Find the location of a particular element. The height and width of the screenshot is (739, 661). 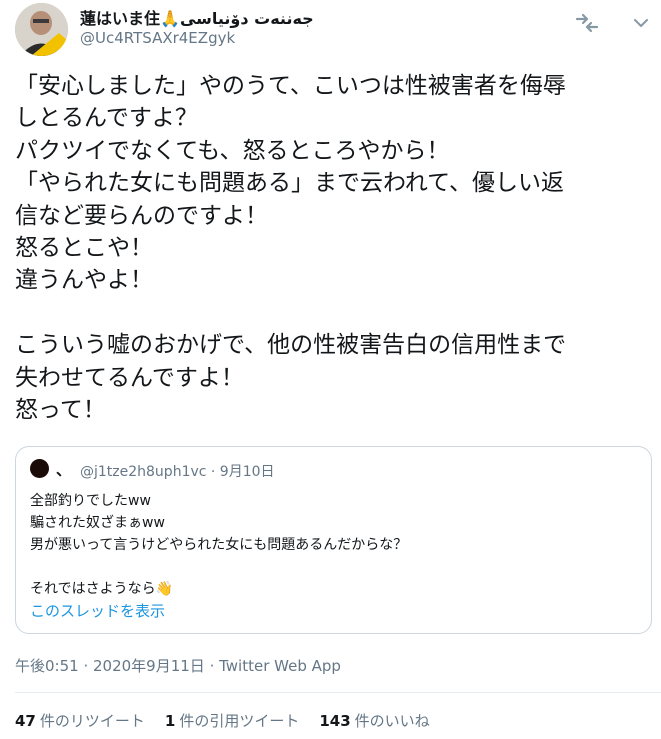

tweet-body-line: 失わせてるんですよ！ is located at coordinates (129, 377).